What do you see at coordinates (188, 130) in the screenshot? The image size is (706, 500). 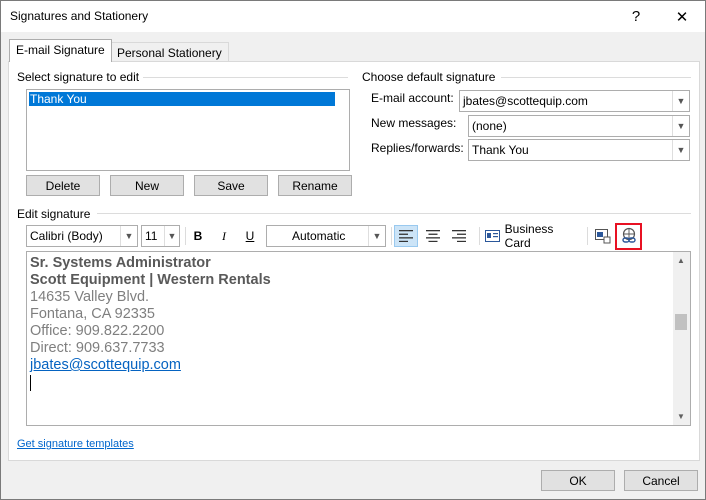 I see `signature-list: Thank You` at bounding box center [188, 130].